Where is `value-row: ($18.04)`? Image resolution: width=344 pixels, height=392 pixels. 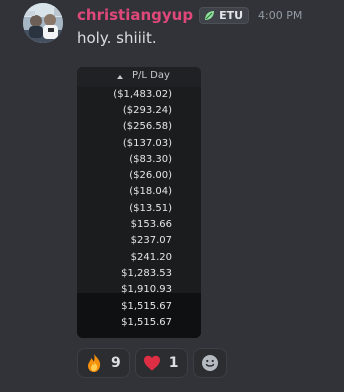
value-row: ($18.04) is located at coordinates (139, 192).